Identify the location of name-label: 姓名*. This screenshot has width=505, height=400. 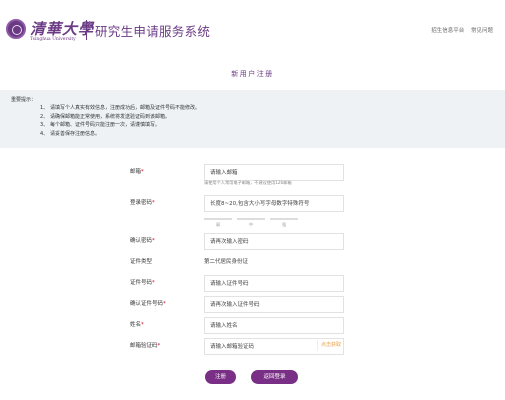
(137, 325).